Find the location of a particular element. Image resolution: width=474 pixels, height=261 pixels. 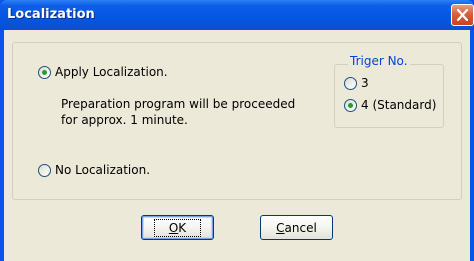

trigger-option-4-radio: 4 (Standard) is located at coordinates (390, 105).